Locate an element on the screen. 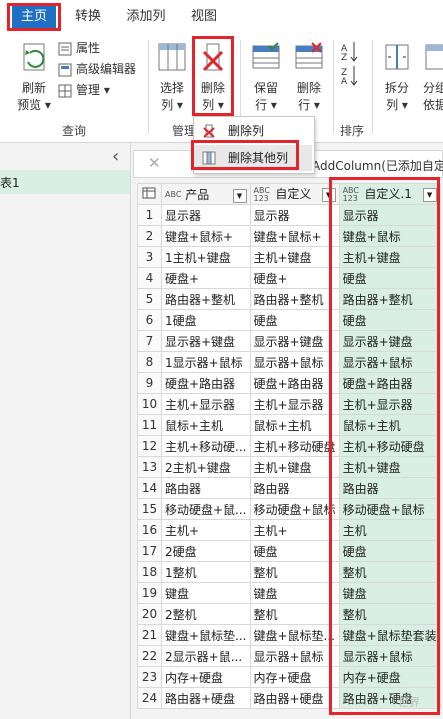  row-number: 22 is located at coordinates (149, 656).